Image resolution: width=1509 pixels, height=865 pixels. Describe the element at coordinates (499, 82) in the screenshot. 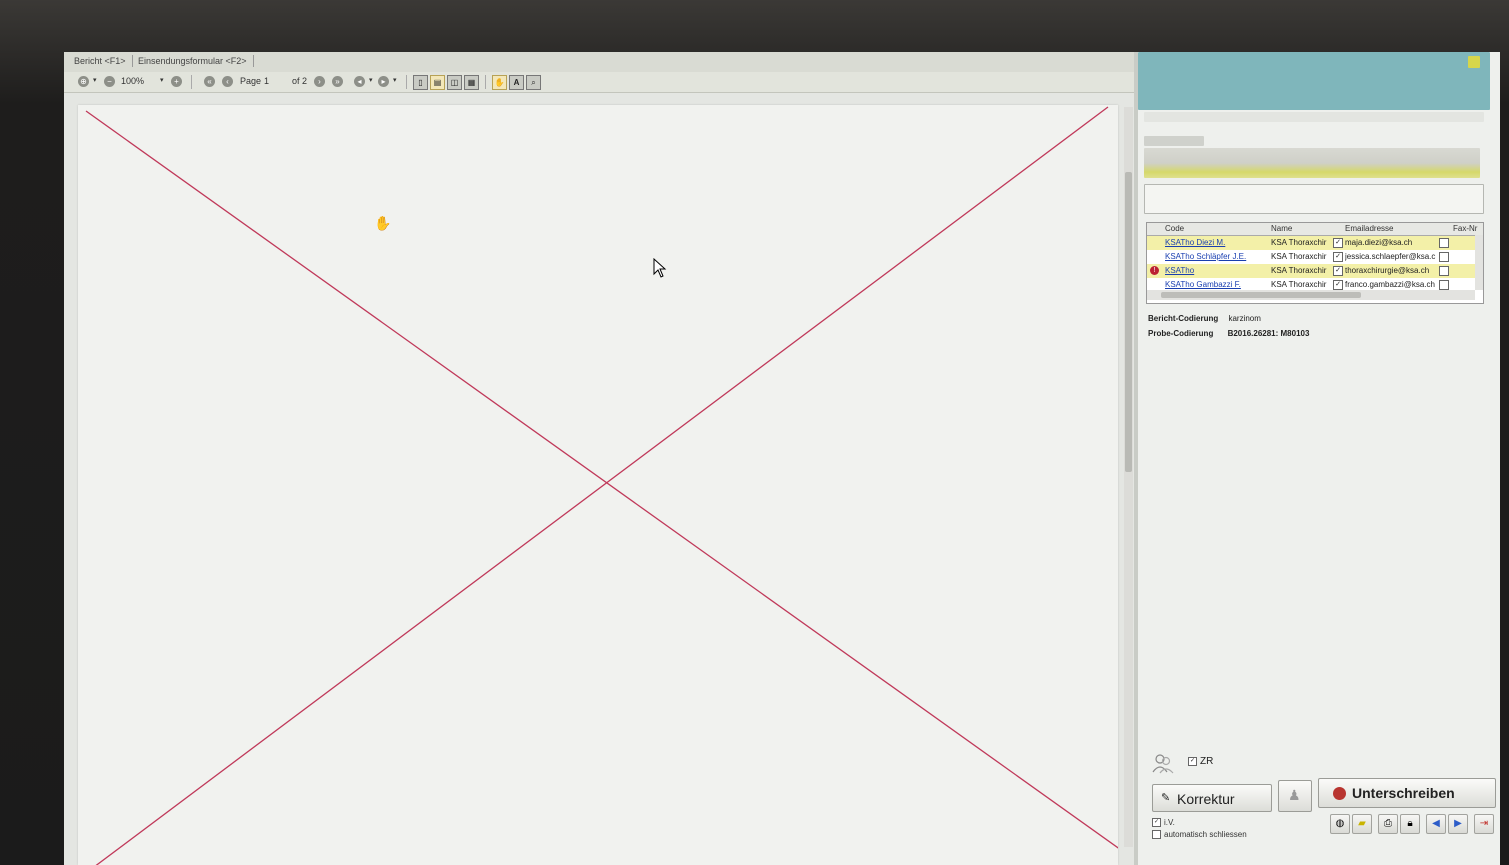

I see `hand-tool-icon: ✋` at that location.